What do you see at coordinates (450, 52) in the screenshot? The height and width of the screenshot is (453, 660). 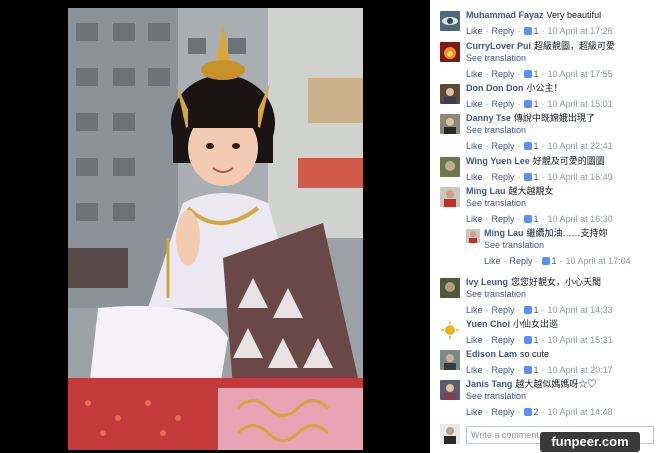 I see `fire-avatar` at bounding box center [450, 52].